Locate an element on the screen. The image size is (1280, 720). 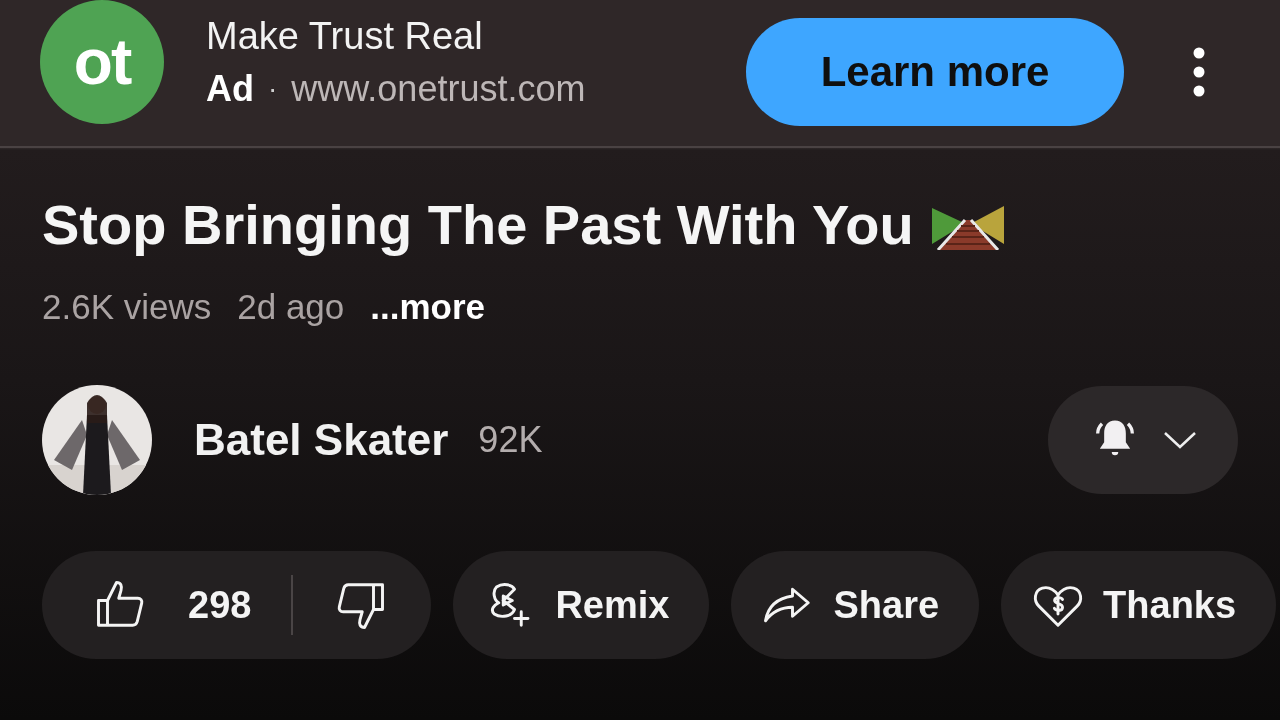
advertiser-logo: ot is located at coordinates (102, 62).